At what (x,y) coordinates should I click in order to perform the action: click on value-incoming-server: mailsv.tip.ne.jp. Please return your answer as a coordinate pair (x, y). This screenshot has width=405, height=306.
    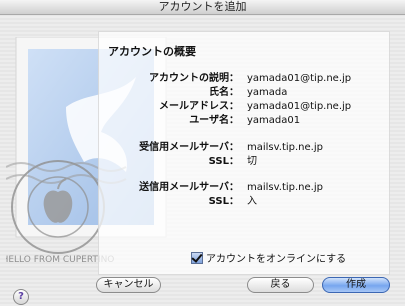
    Looking at the image, I should click on (285, 147).